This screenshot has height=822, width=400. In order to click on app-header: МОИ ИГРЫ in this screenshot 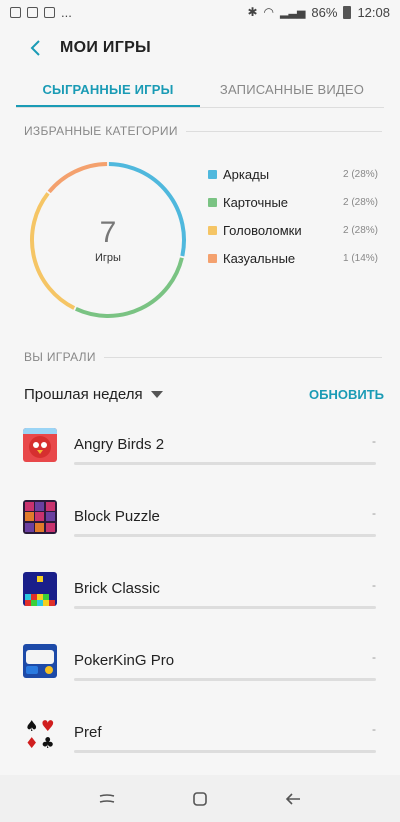, I will do `click(200, 48)`.